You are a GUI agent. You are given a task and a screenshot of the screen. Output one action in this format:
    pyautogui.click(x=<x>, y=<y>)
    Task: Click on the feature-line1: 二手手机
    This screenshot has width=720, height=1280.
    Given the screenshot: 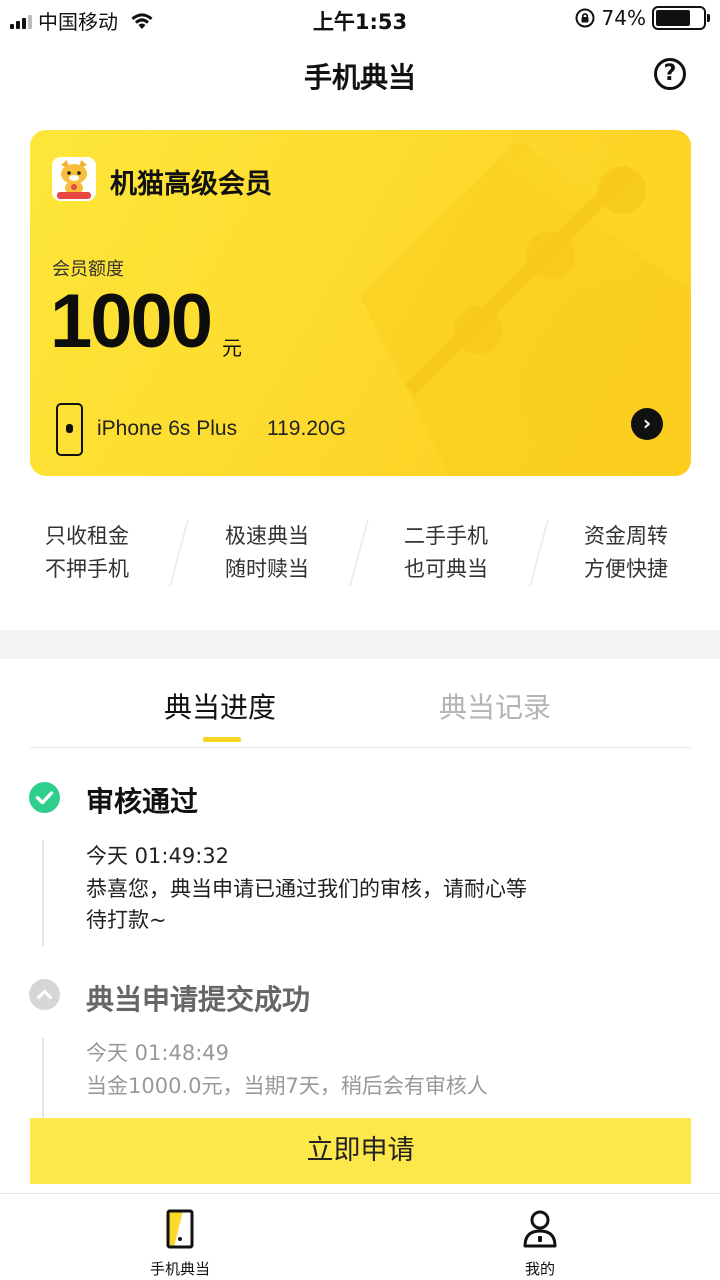 What is the action you would take?
    pyautogui.click(x=446, y=536)
    